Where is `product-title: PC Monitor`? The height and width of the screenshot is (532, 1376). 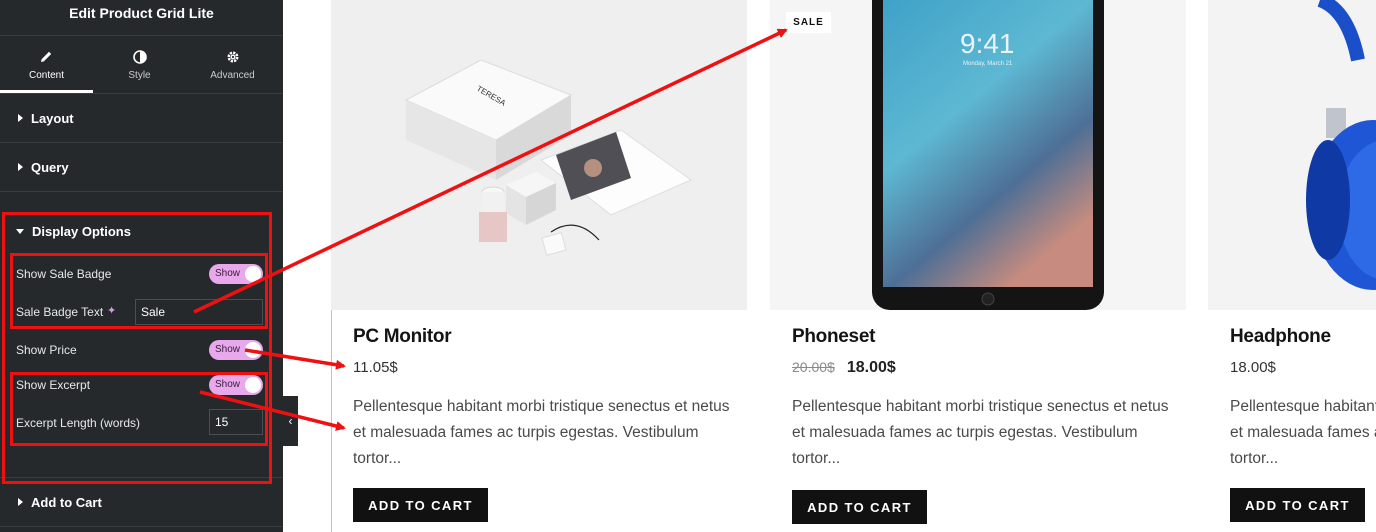 product-title: PC Monitor is located at coordinates (402, 337).